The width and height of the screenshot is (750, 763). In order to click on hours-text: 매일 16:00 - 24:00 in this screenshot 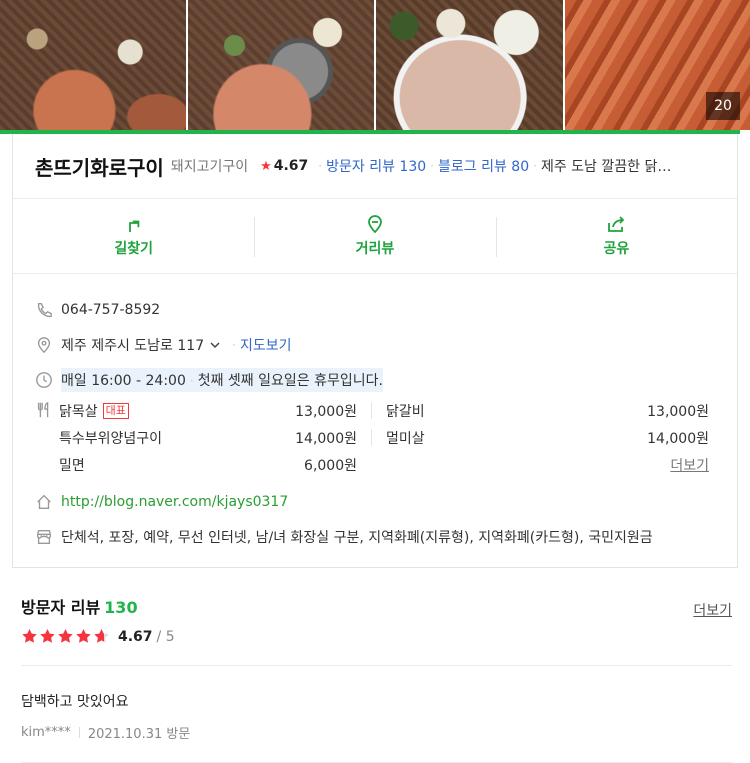, I will do `click(123, 381)`.